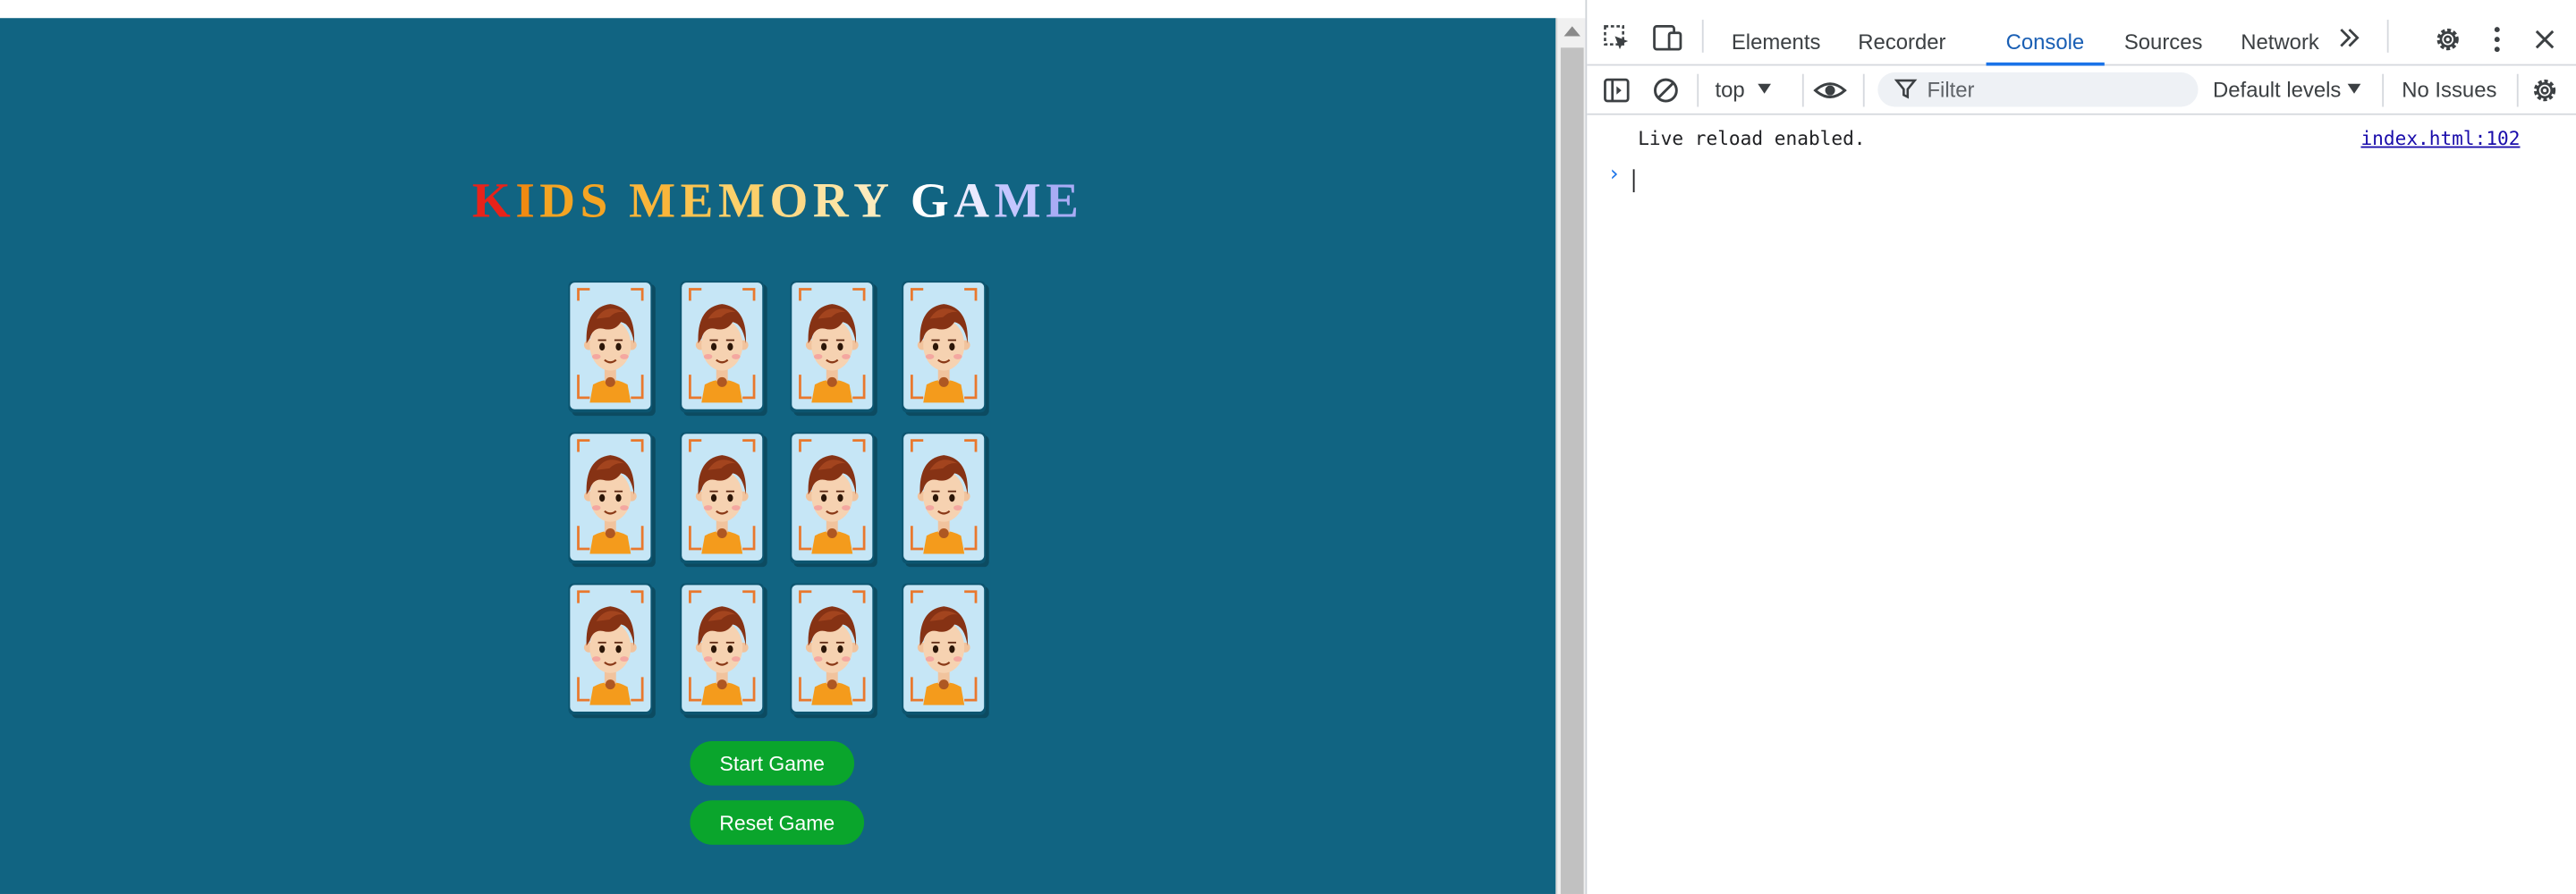 This screenshot has height=894, width=2576. Describe the element at coordinates (2045, 33) in the screenshot. I see `tab-console: Console` at that location.